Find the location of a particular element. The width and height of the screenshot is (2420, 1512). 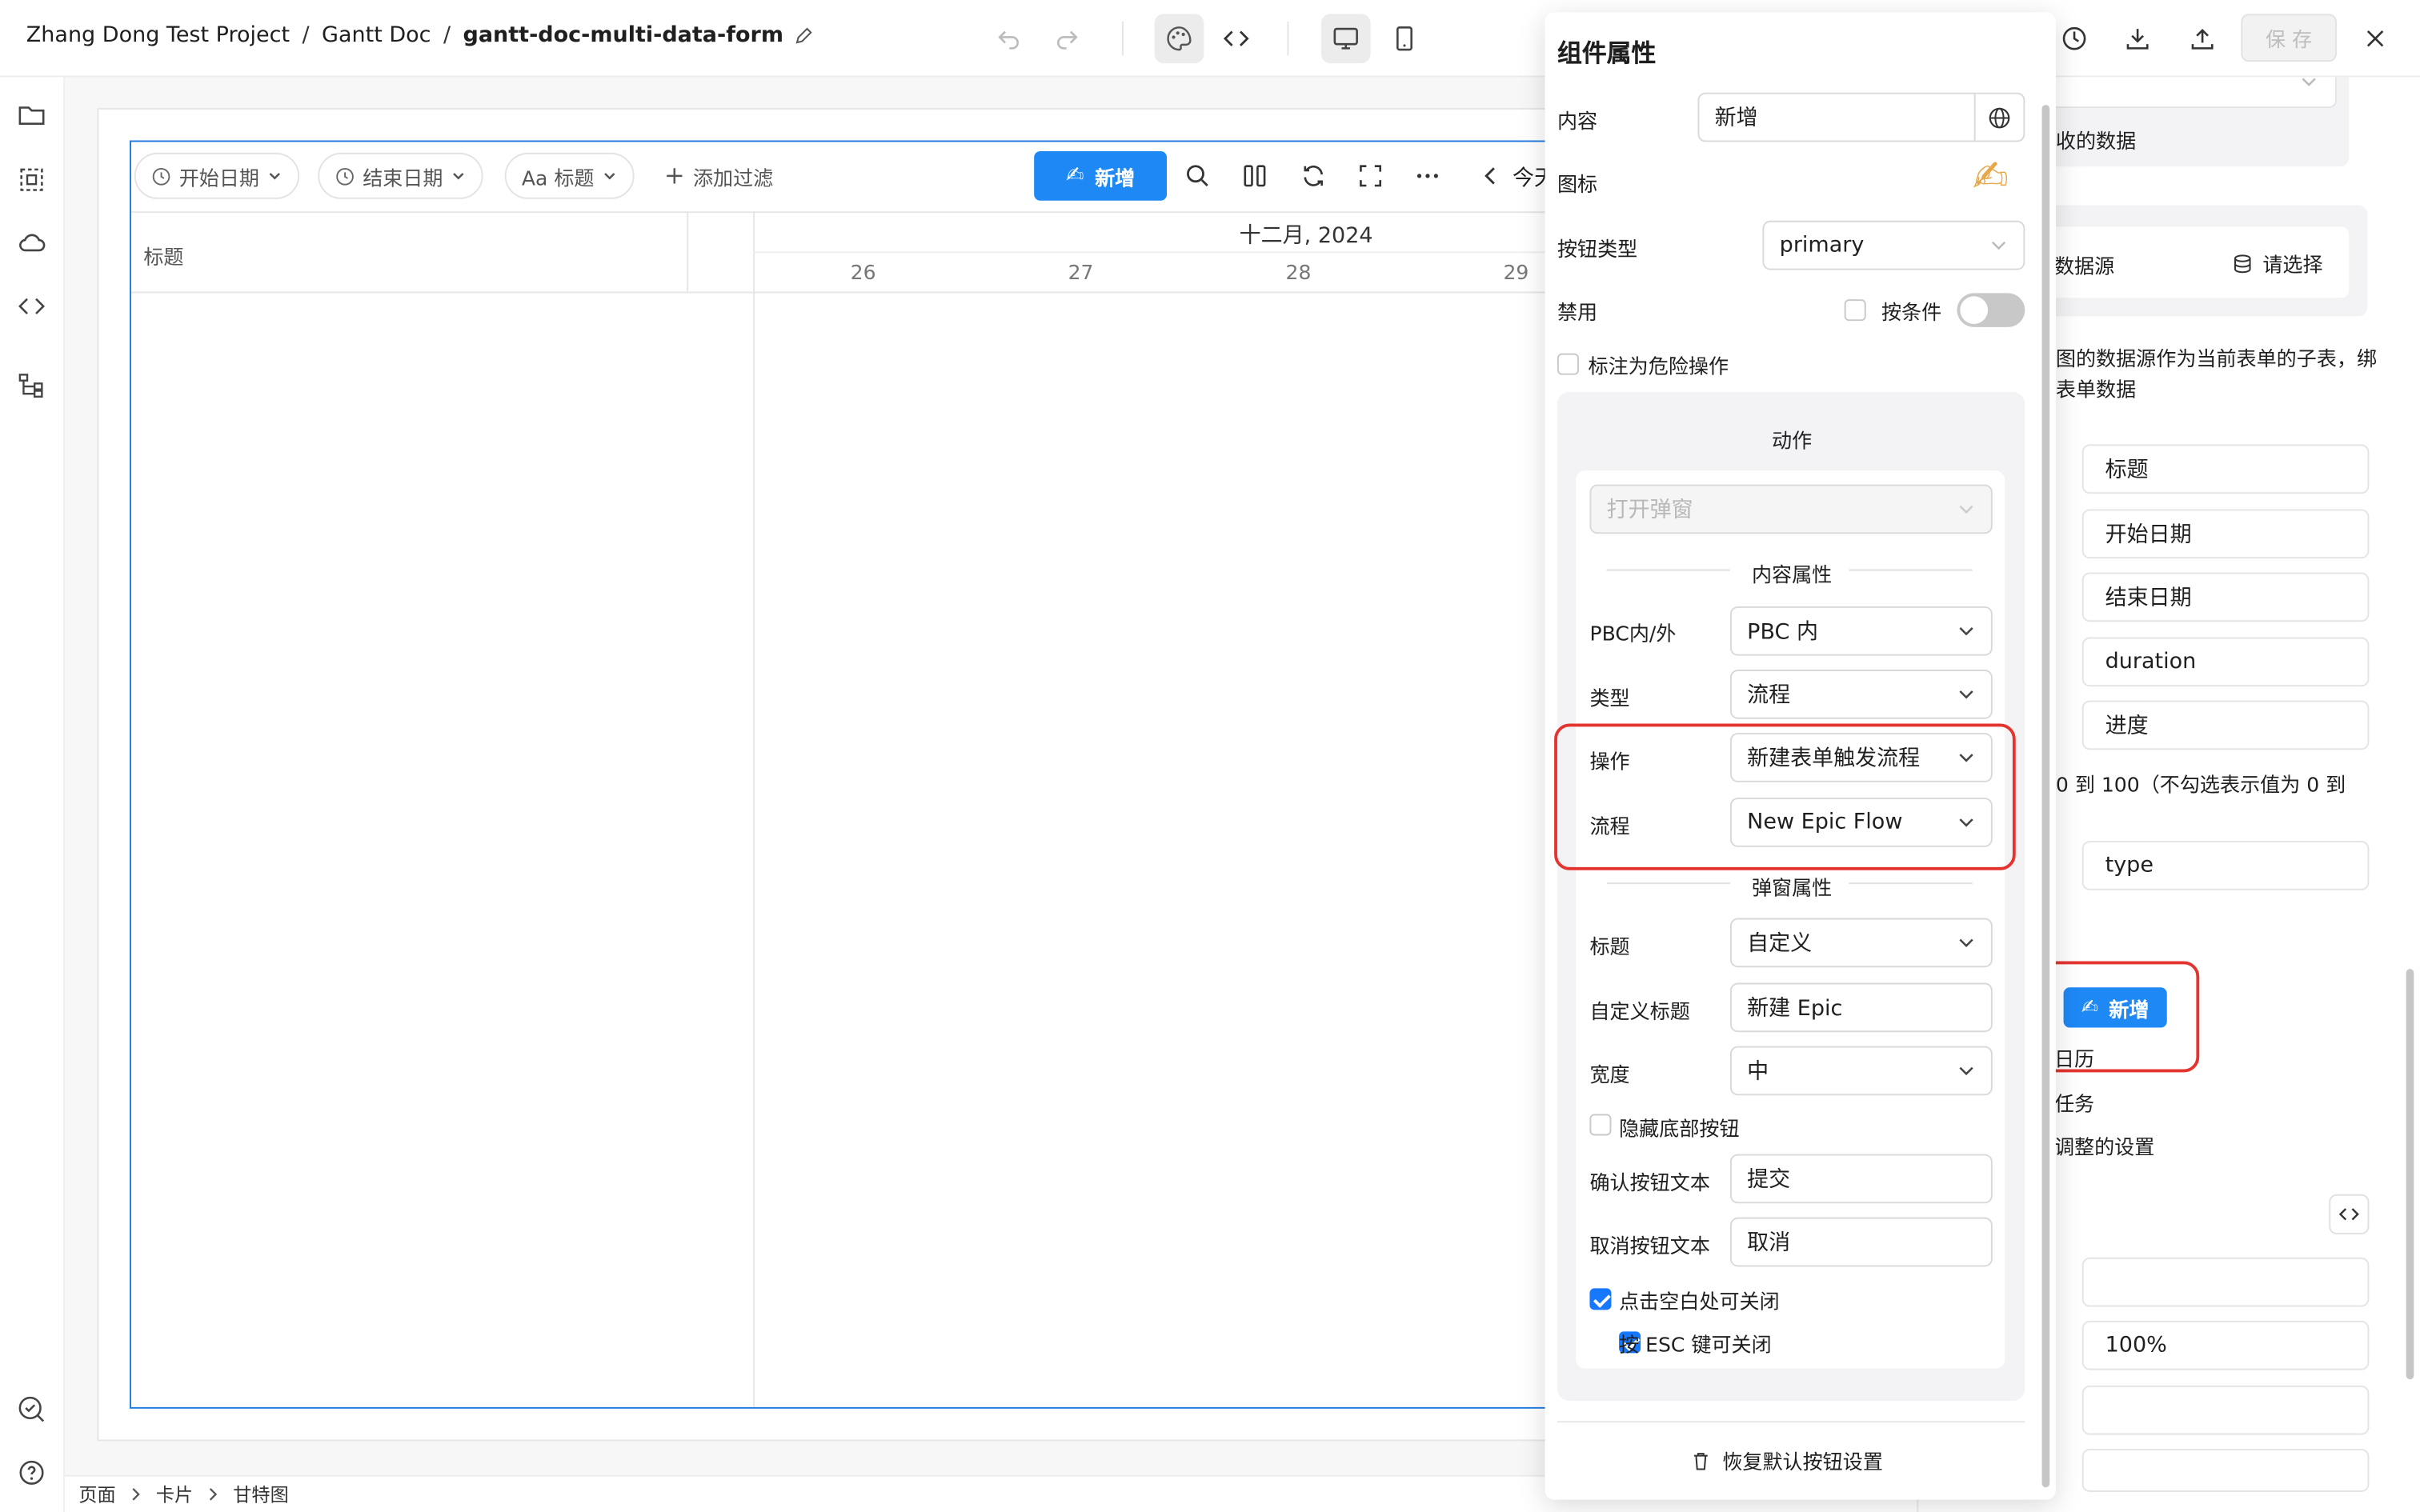

field-item: 开始日期 is located at coordinates (2225, 534).